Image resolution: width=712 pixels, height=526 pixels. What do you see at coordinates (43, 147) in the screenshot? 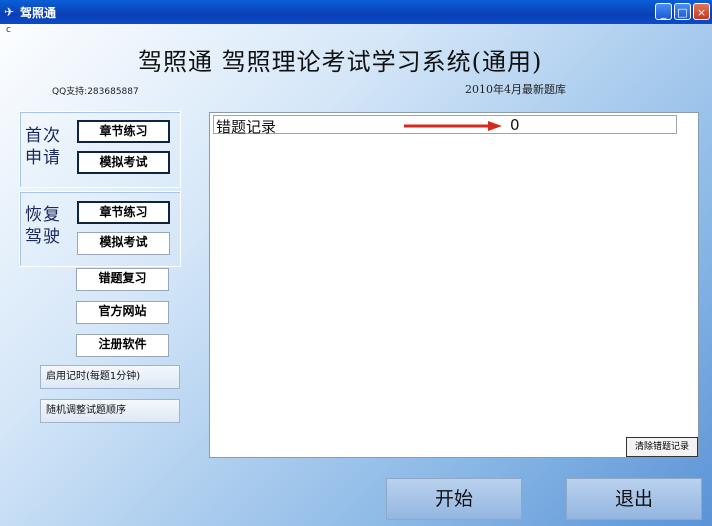
I see `first-application-label: 首次申请` at bounding box center [43, 147].